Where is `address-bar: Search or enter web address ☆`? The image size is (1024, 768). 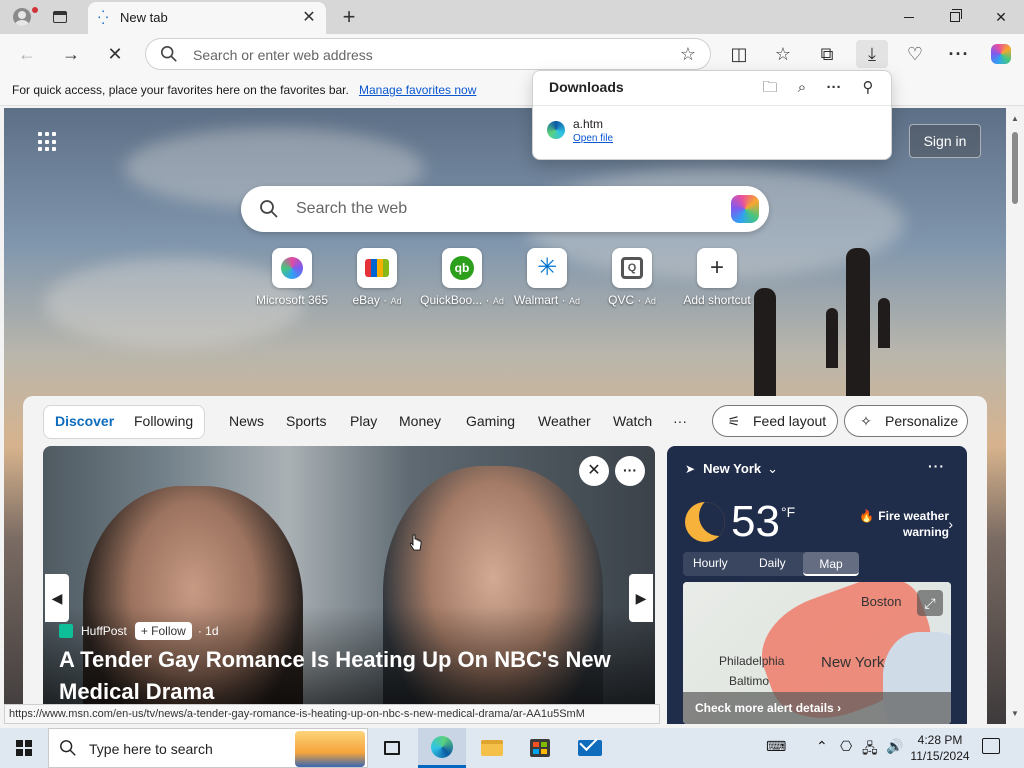 address-bar: Search or enter web address ☆ is located at coordinates (428, 54).